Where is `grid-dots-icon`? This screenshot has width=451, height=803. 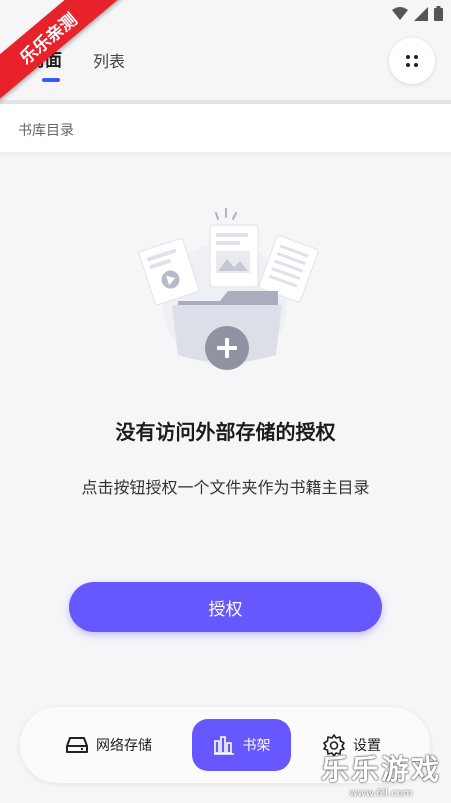 grid-dots-icon is located at coordinates (412, 61).